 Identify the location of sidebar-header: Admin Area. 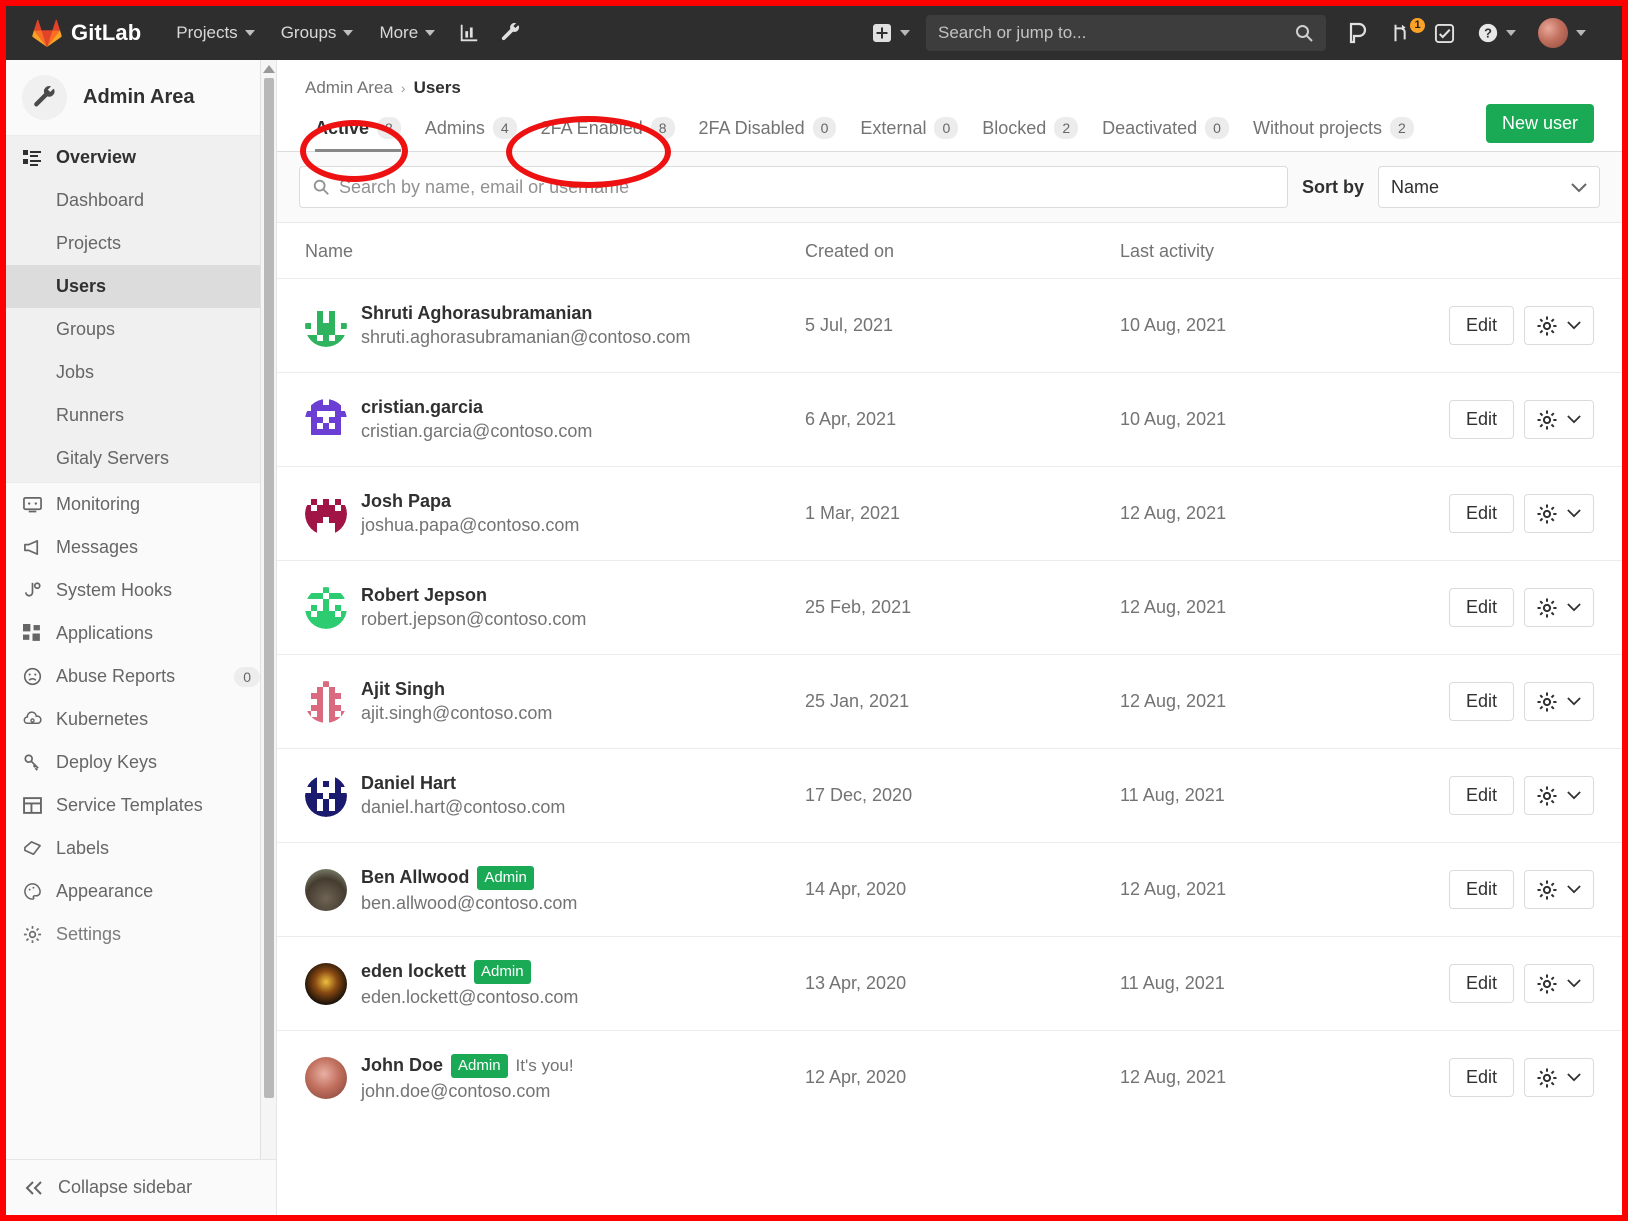
(141, 98).